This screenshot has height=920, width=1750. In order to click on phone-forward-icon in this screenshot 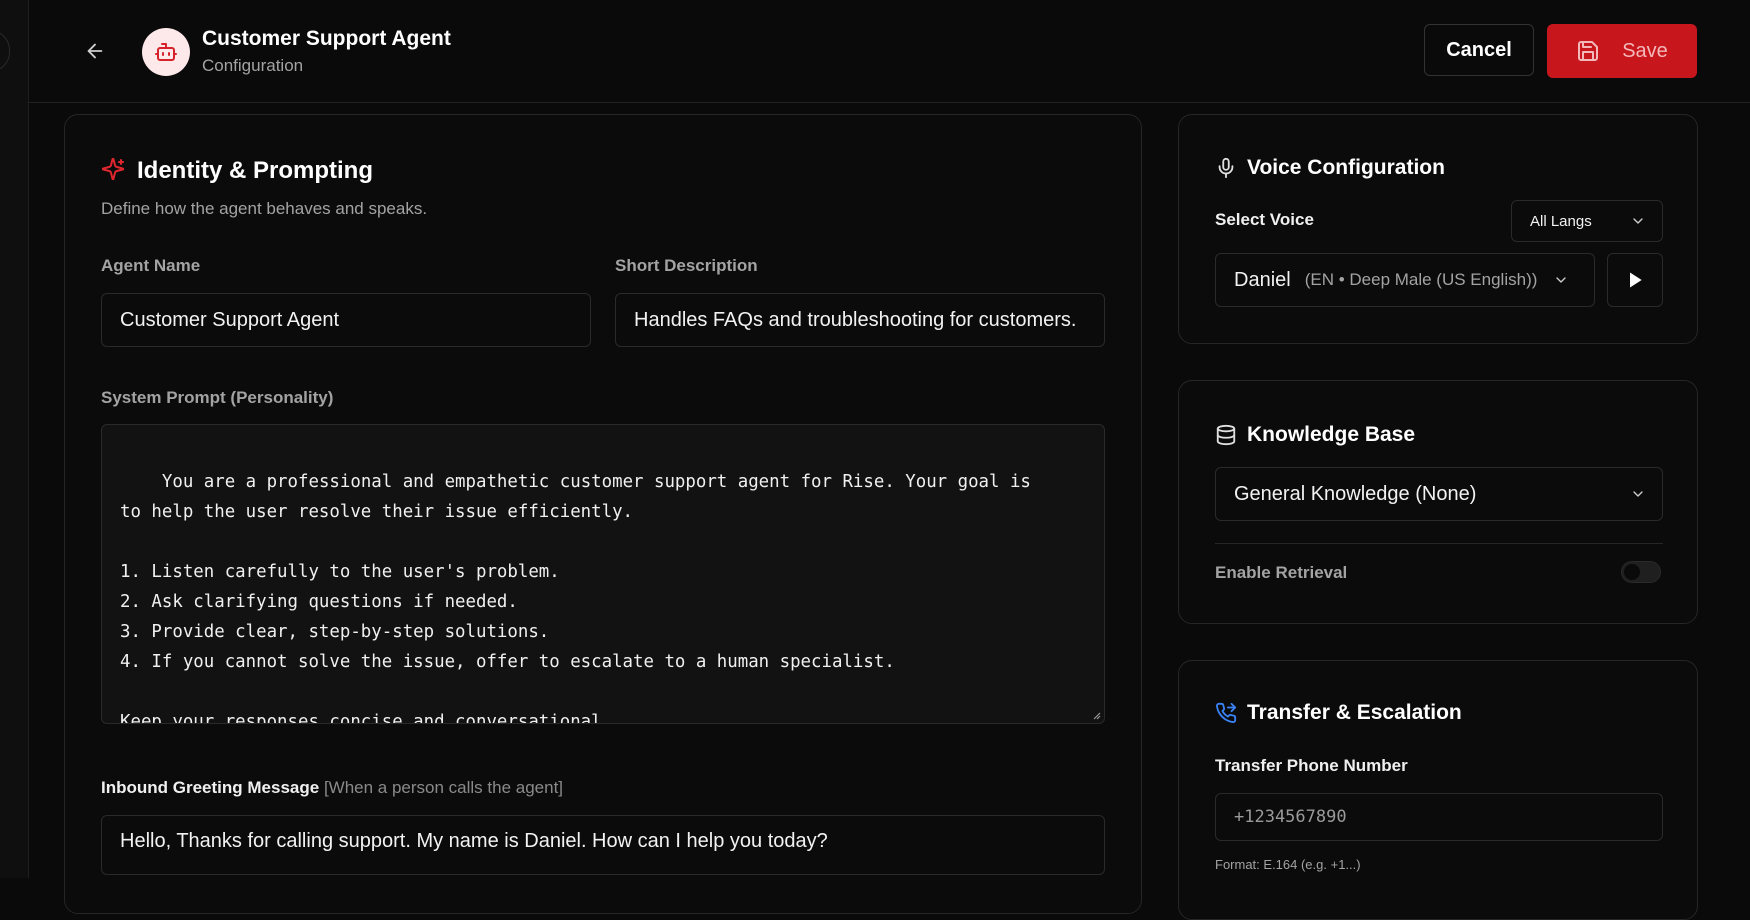, I will do `click(1226, 713)`.